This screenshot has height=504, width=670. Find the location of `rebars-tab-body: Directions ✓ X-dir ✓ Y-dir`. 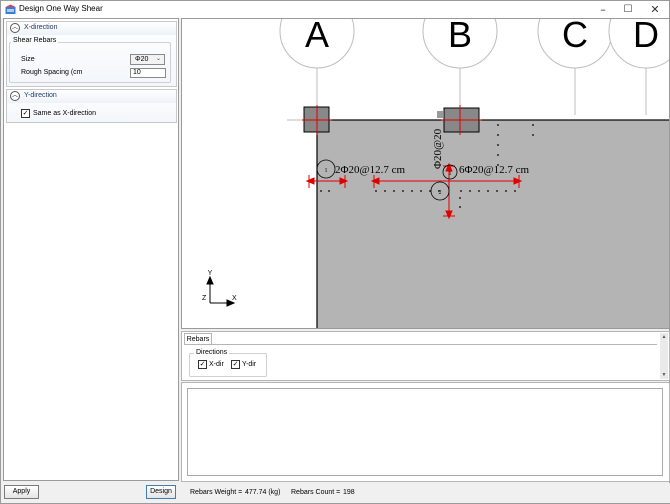

rebars-tab-body: Directions ✓ X-dir ✓ Y-dir is located at coordinates (420, 362).